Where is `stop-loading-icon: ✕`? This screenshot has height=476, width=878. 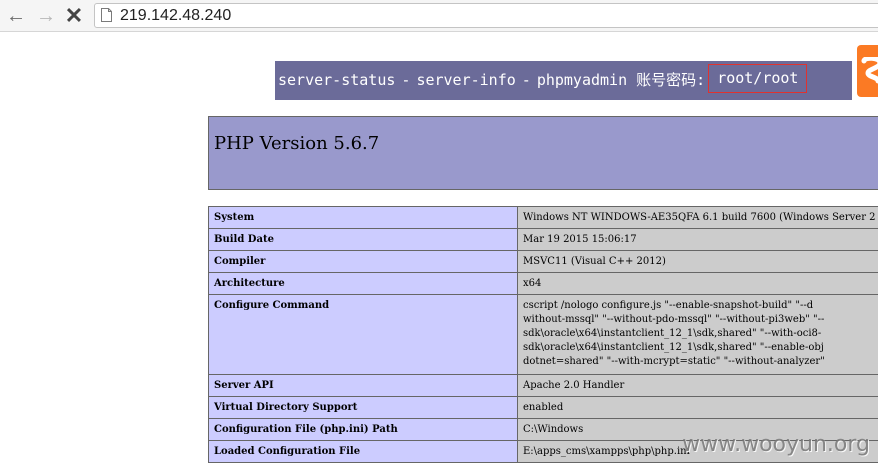 stop-loading-icon: ✕ is located at coordinates (74, 16).